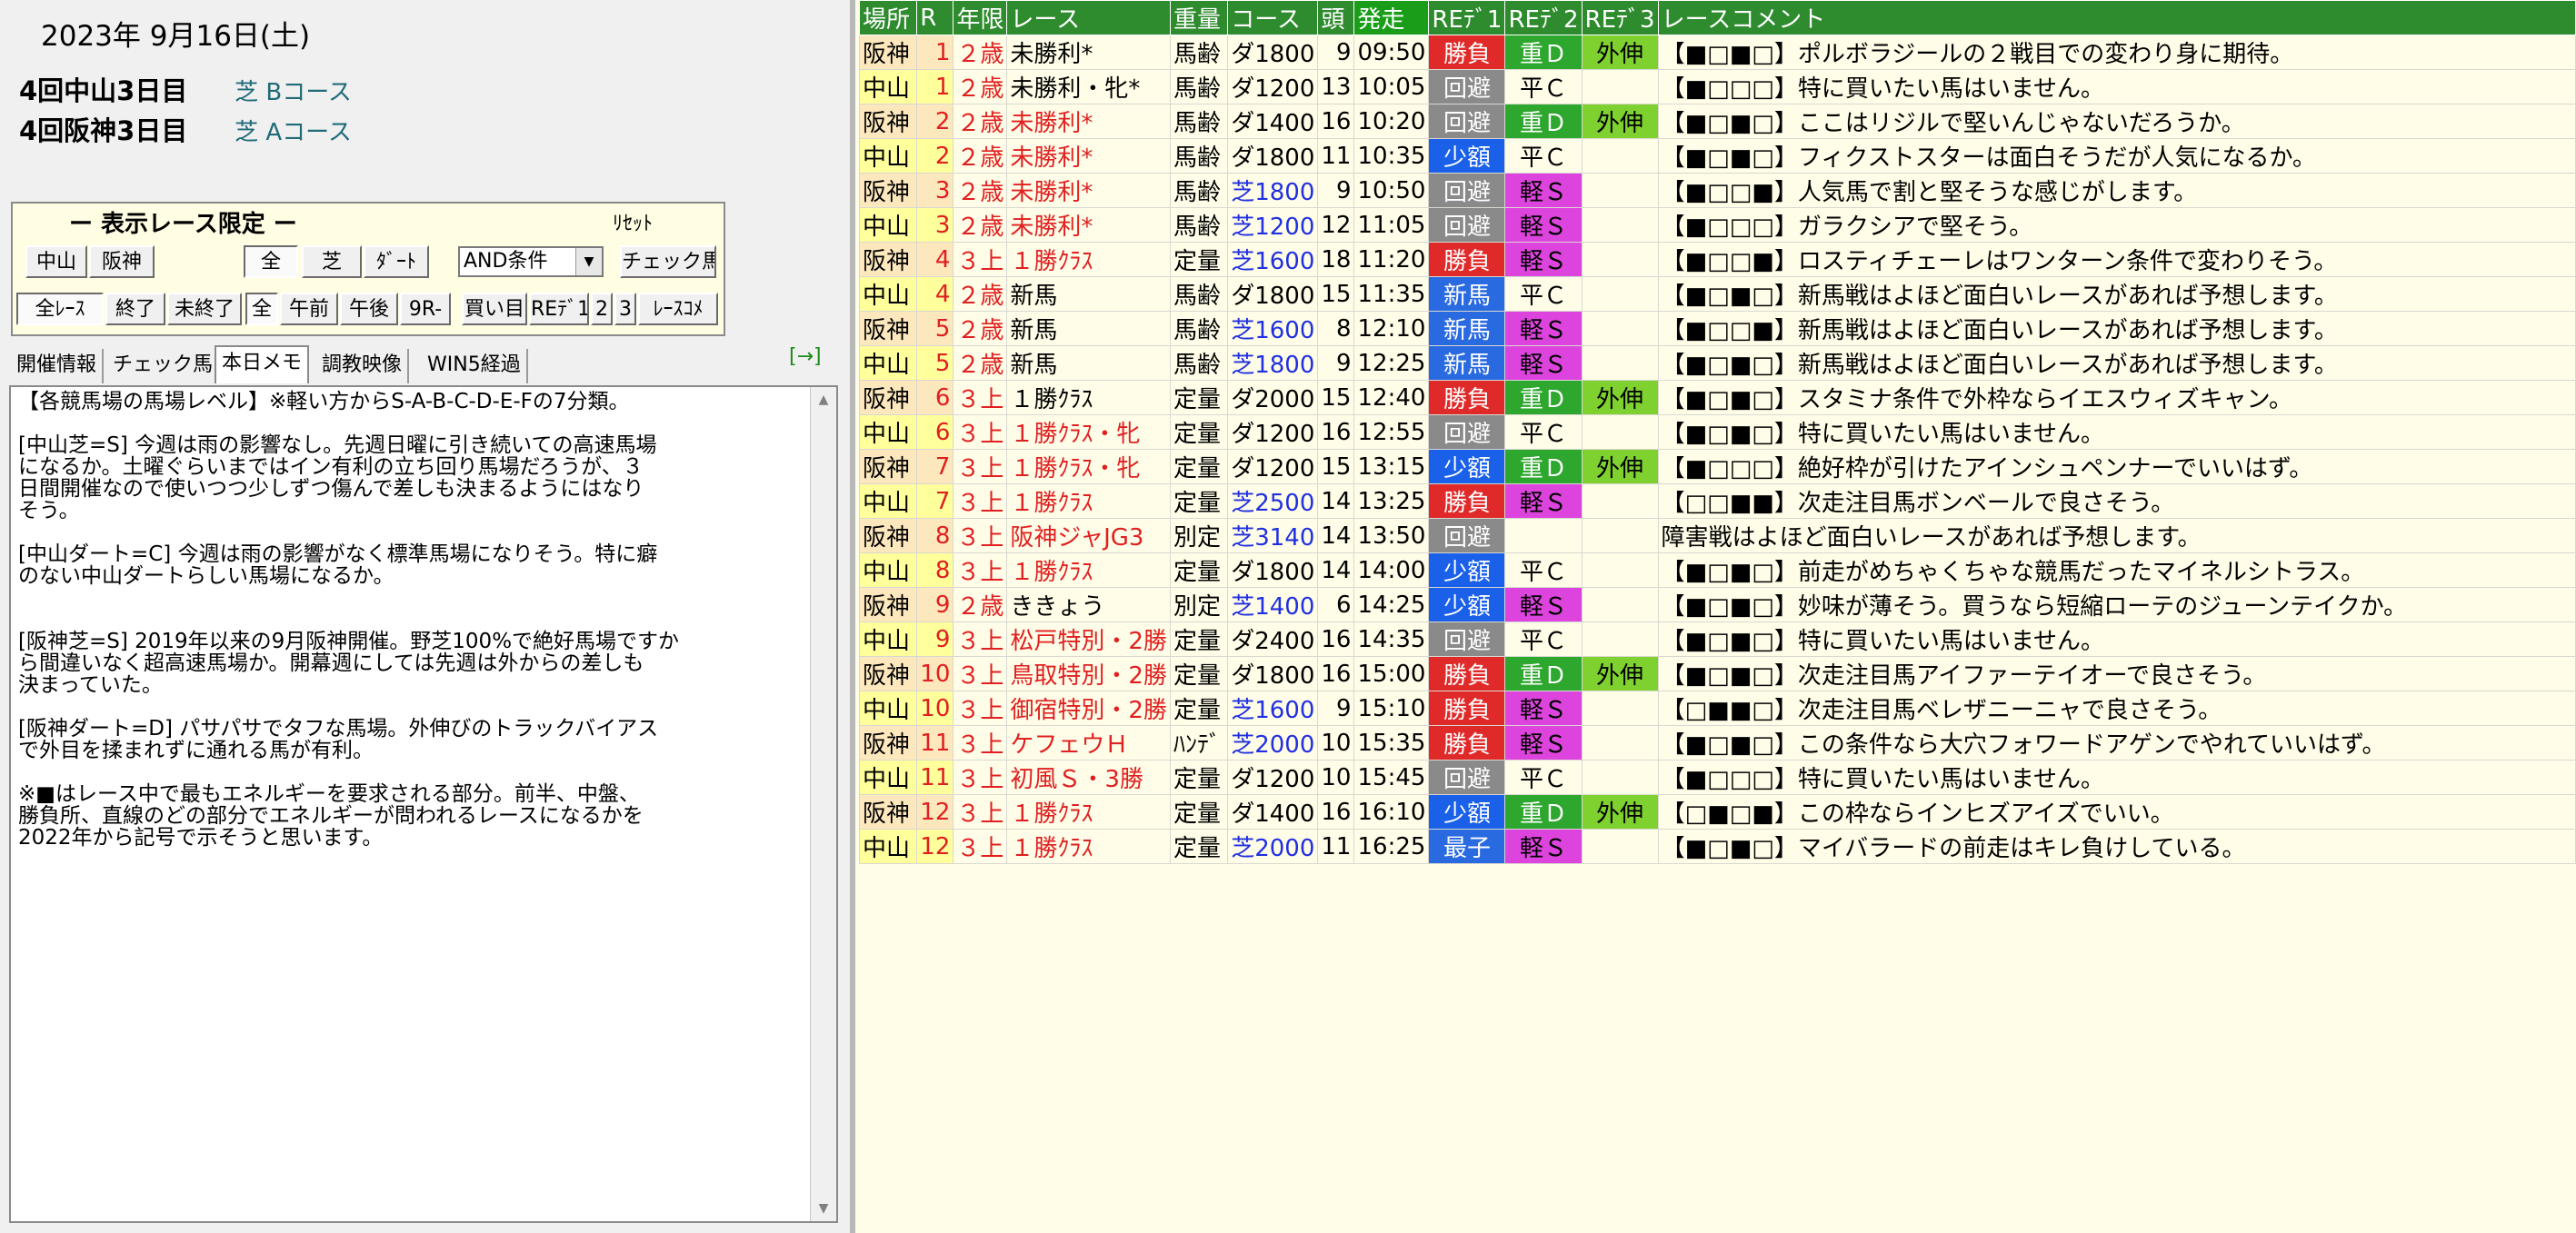 The image size is (2576, 1233). Describe the element at coordinates (588, 261) in the screenshot. I see `chevron-down-icon: ▼` at that location.